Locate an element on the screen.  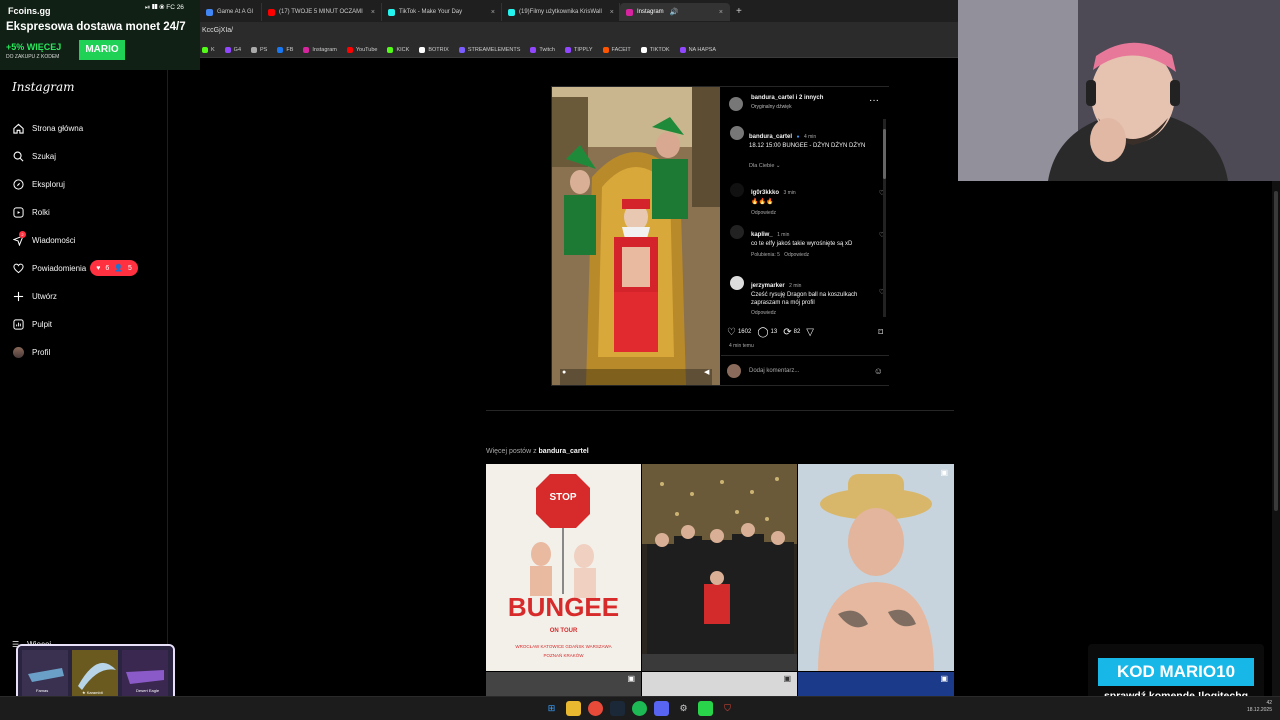
user-tag-icon: ● is located at coordinates (564, 372).